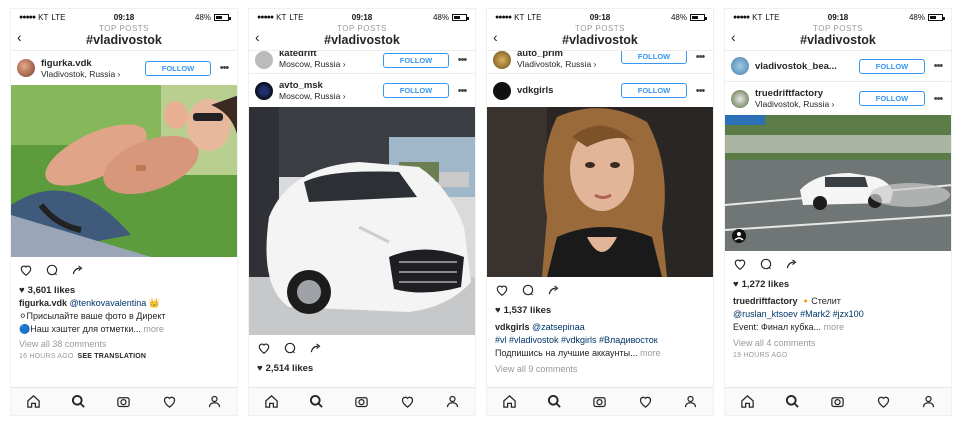 Image resolution: width=962 pixels, height=425 pixels. I want to click on post-username: avto_msk, so click(328, 85).